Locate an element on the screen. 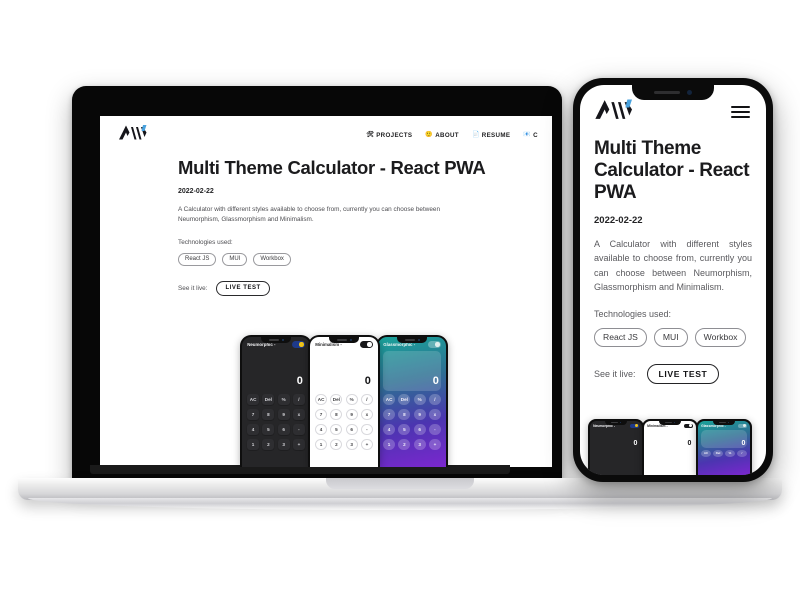  live-demo-label: See it live: is located at coordinates (193, 288).